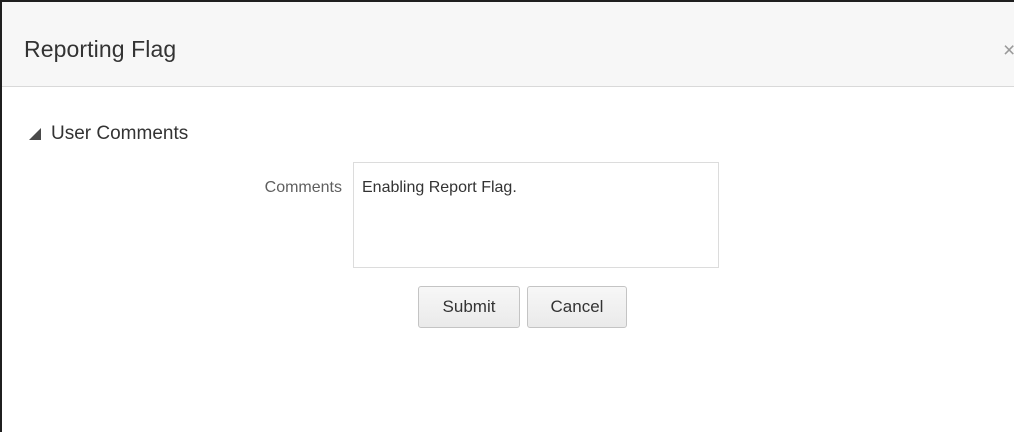 This screenshot has width=1014, height=432. Describe the element at coordinates (1008, 51) in the screenshot. I see `close-icon: ×` at that location.